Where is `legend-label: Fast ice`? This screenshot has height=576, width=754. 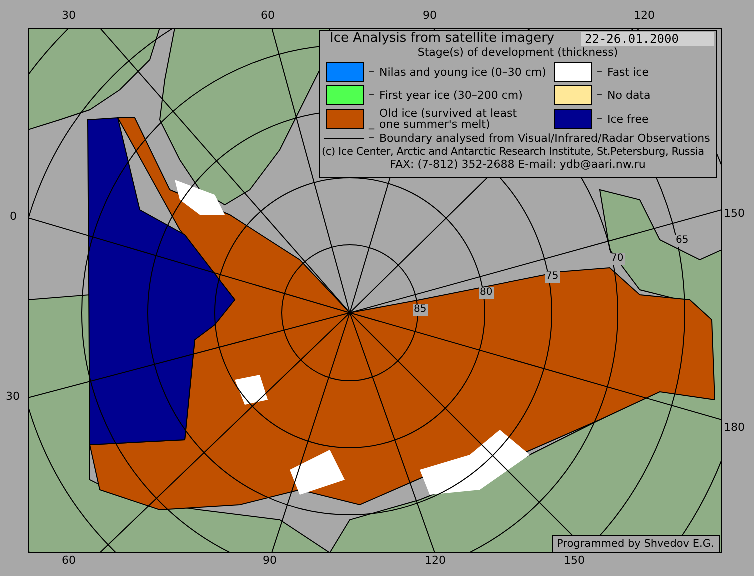 legend-label: Fast ice is located at coordinates (628, 72).